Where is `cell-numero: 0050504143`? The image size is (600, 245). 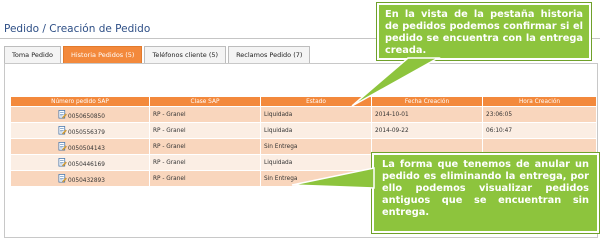 cell-numero: 0050504143 is located at coordinates (80, 146).